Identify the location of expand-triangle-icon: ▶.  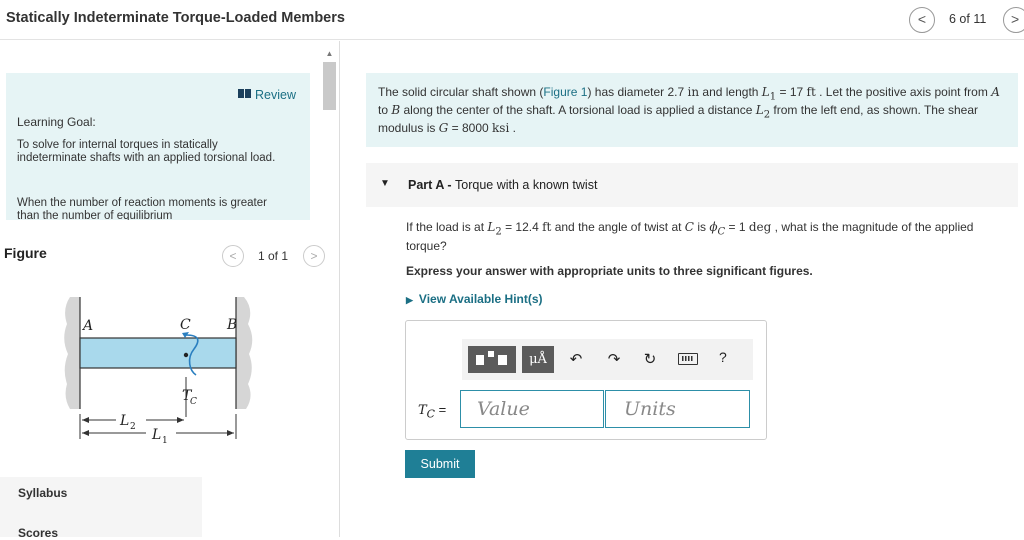
(409, 300).